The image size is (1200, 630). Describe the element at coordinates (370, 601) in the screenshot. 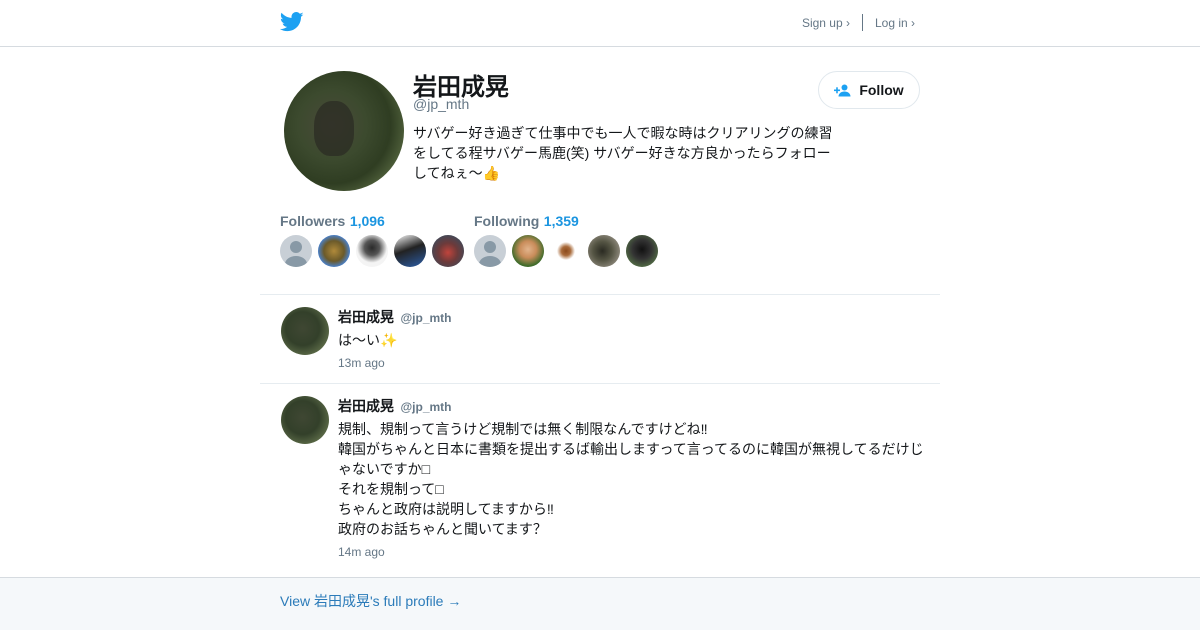

I see `full-profile-link: View 岩田成晃's full profile →` at that location.